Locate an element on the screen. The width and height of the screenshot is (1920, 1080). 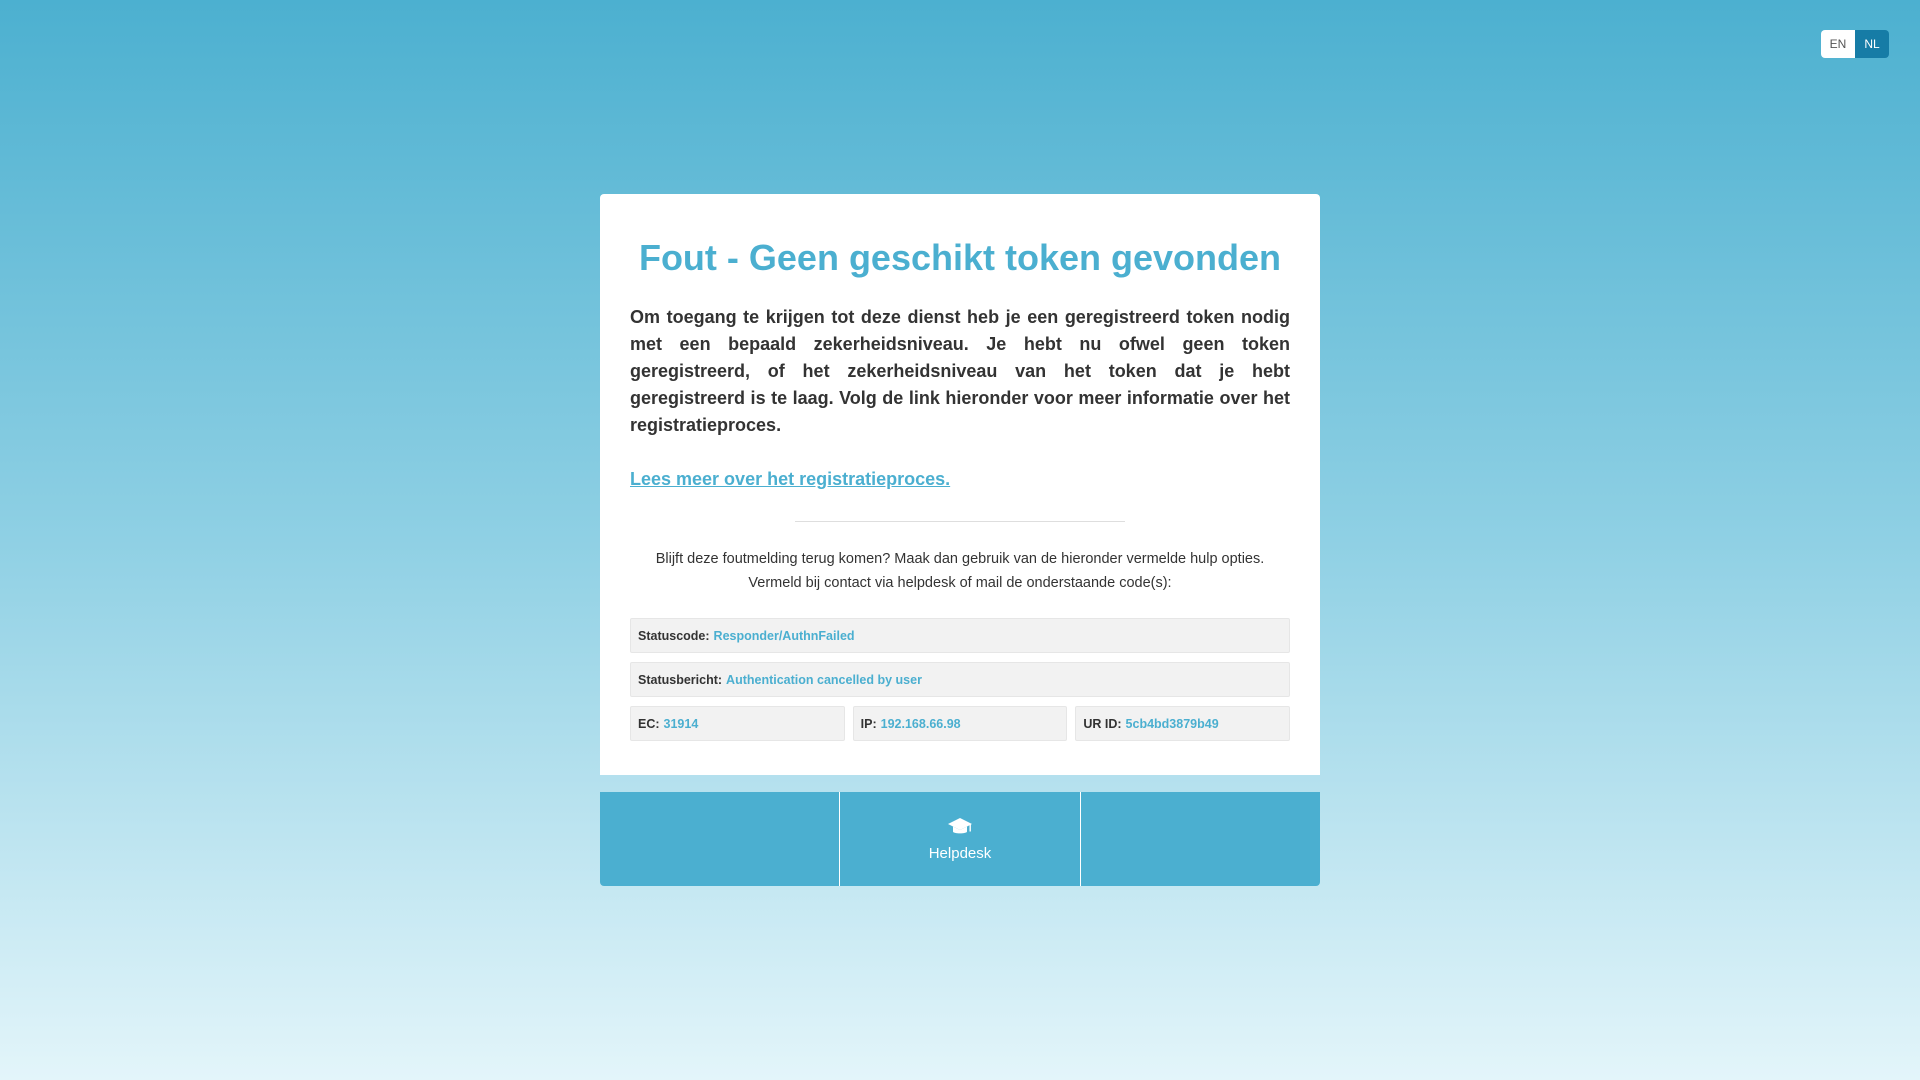
footer-cell-left is located at coordinates (719, 839).